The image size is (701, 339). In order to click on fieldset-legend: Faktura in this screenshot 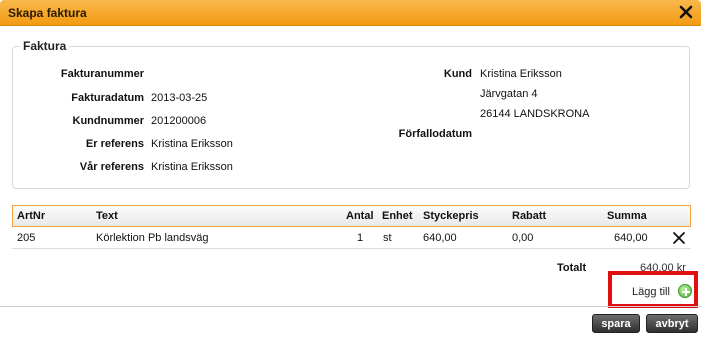, I will do `click(45, 46)`.